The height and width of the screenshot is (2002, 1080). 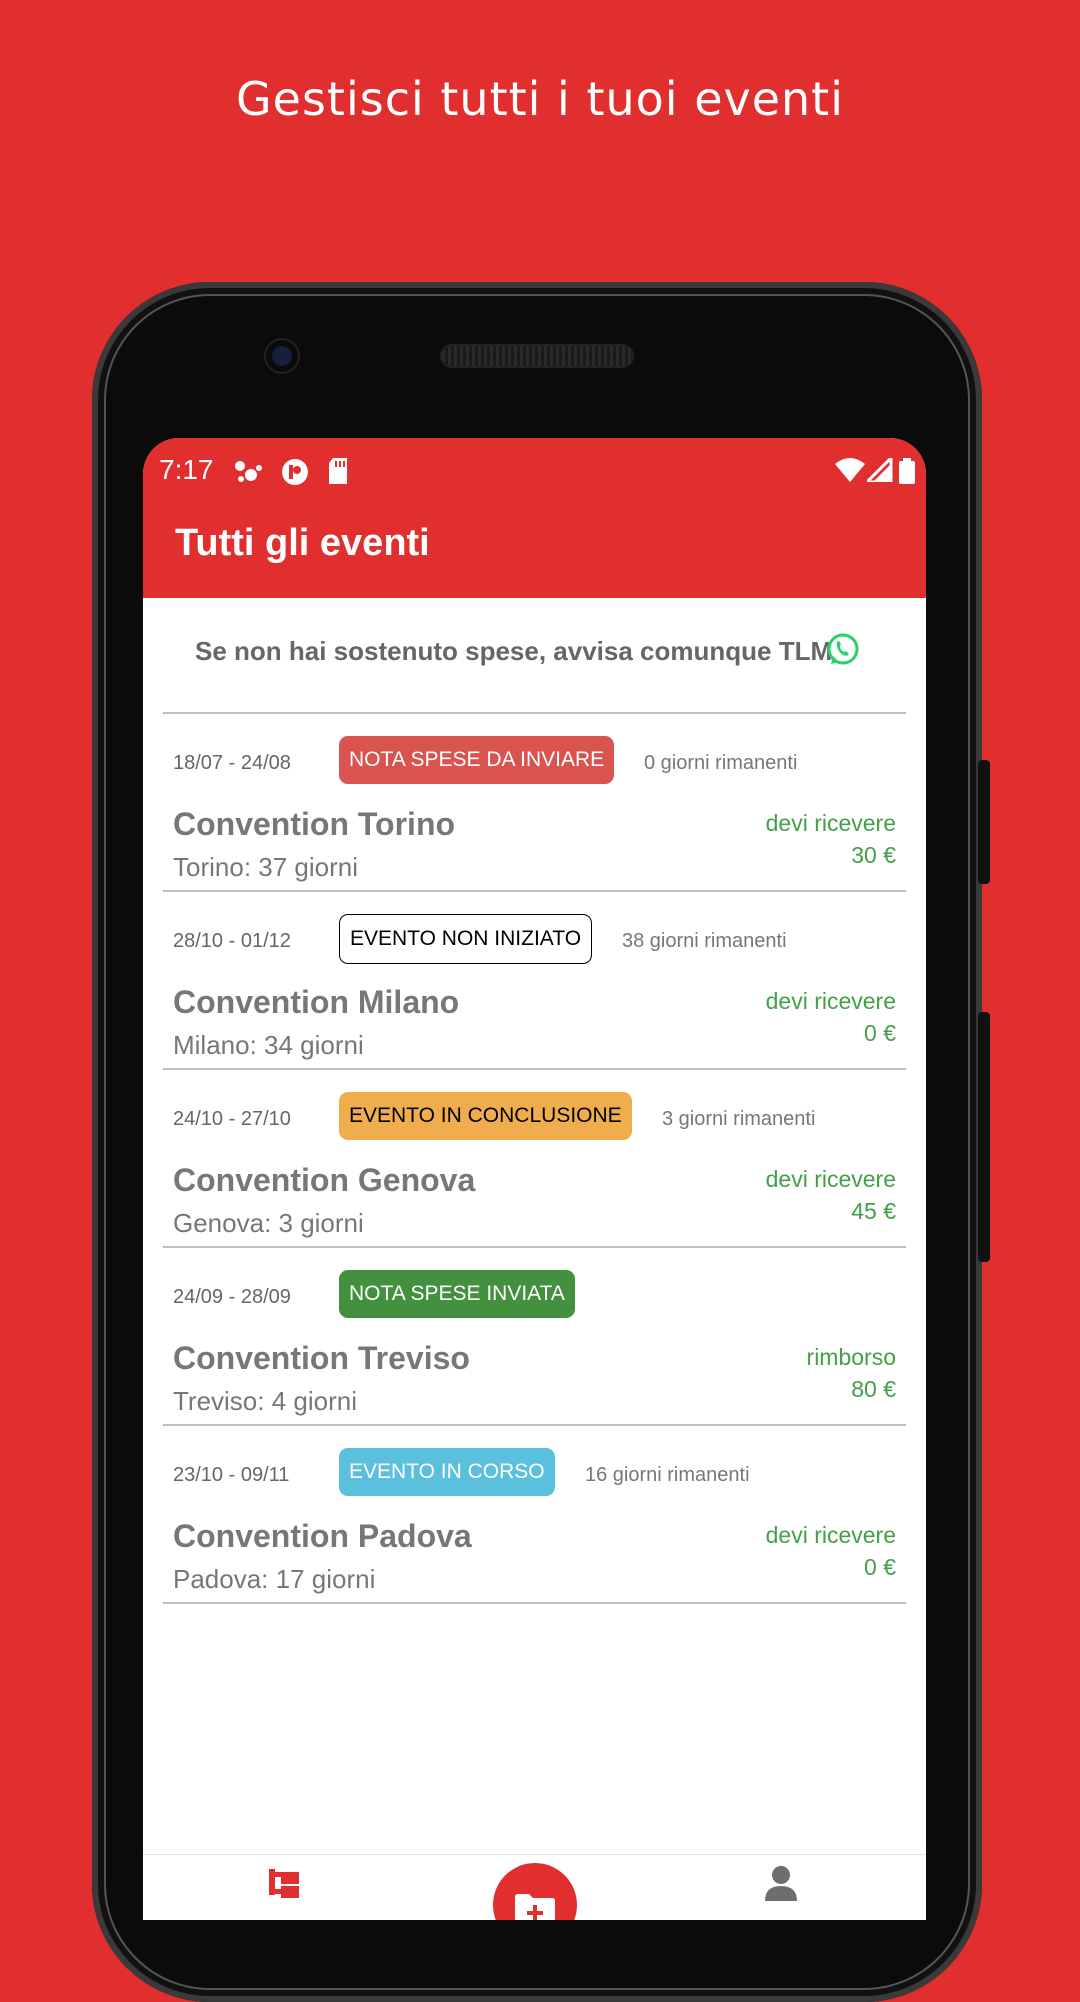 I want to click on front-camera, so click(x=282, y=356).